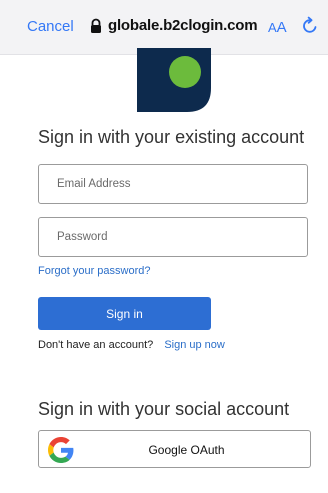 This screenshot has width=328, height=493. Describe the element at coordinates (173, 237) in the screenshot. I see `password-input` at that location.